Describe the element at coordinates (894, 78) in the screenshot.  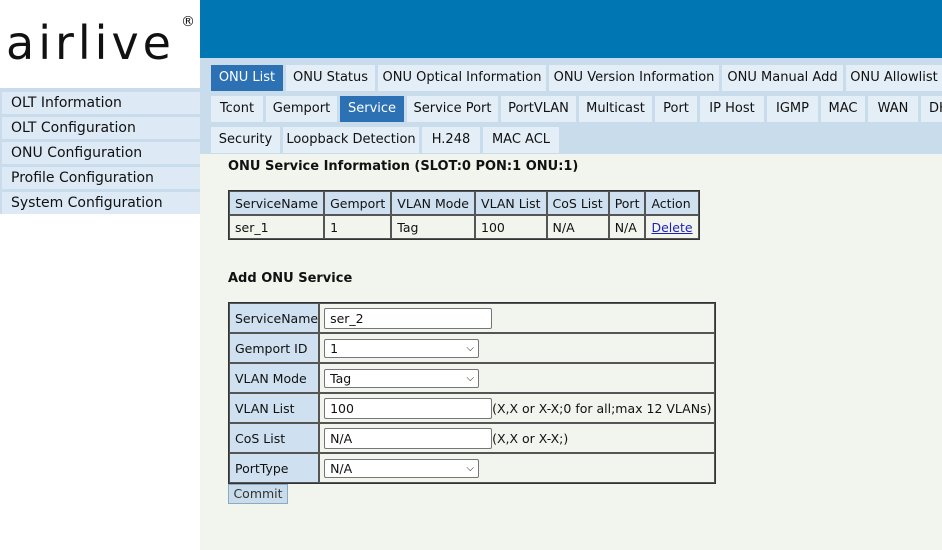
I see `tab-onu-allowlist: ONU Allowlist` at that location.